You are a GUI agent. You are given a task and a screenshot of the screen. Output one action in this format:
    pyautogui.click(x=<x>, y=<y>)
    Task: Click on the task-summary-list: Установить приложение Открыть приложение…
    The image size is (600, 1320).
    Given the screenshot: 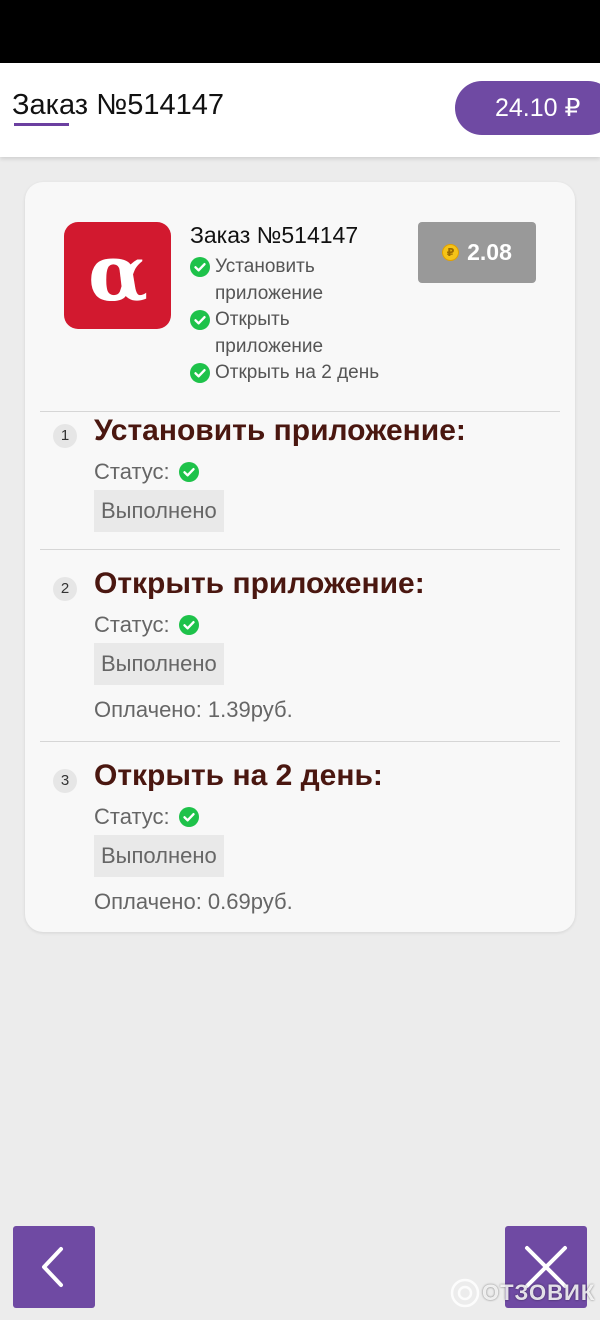 What is the action you would take?
    pyautogui.click(x=305, y=320)
    